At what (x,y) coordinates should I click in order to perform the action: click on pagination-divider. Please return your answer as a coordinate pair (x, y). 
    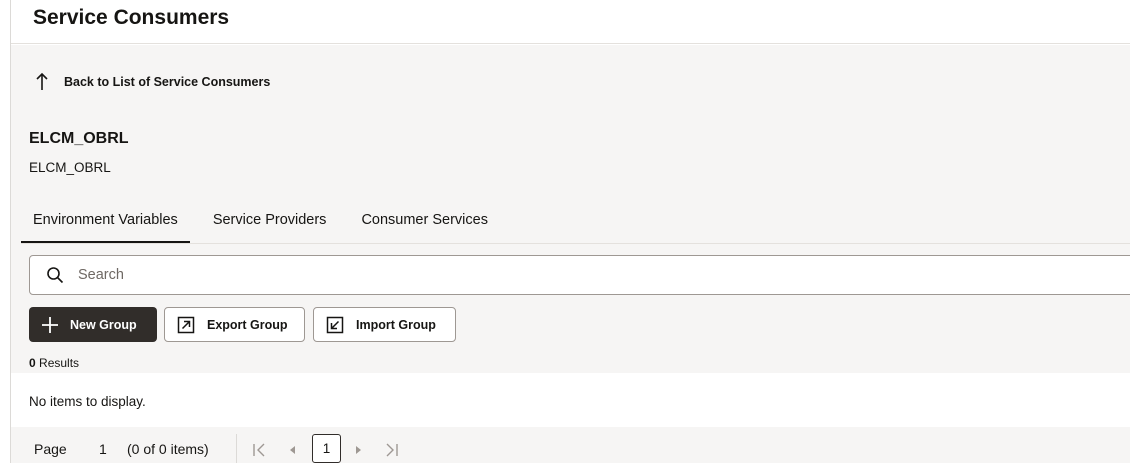
    Looking at the image, I should click on (236, 448).